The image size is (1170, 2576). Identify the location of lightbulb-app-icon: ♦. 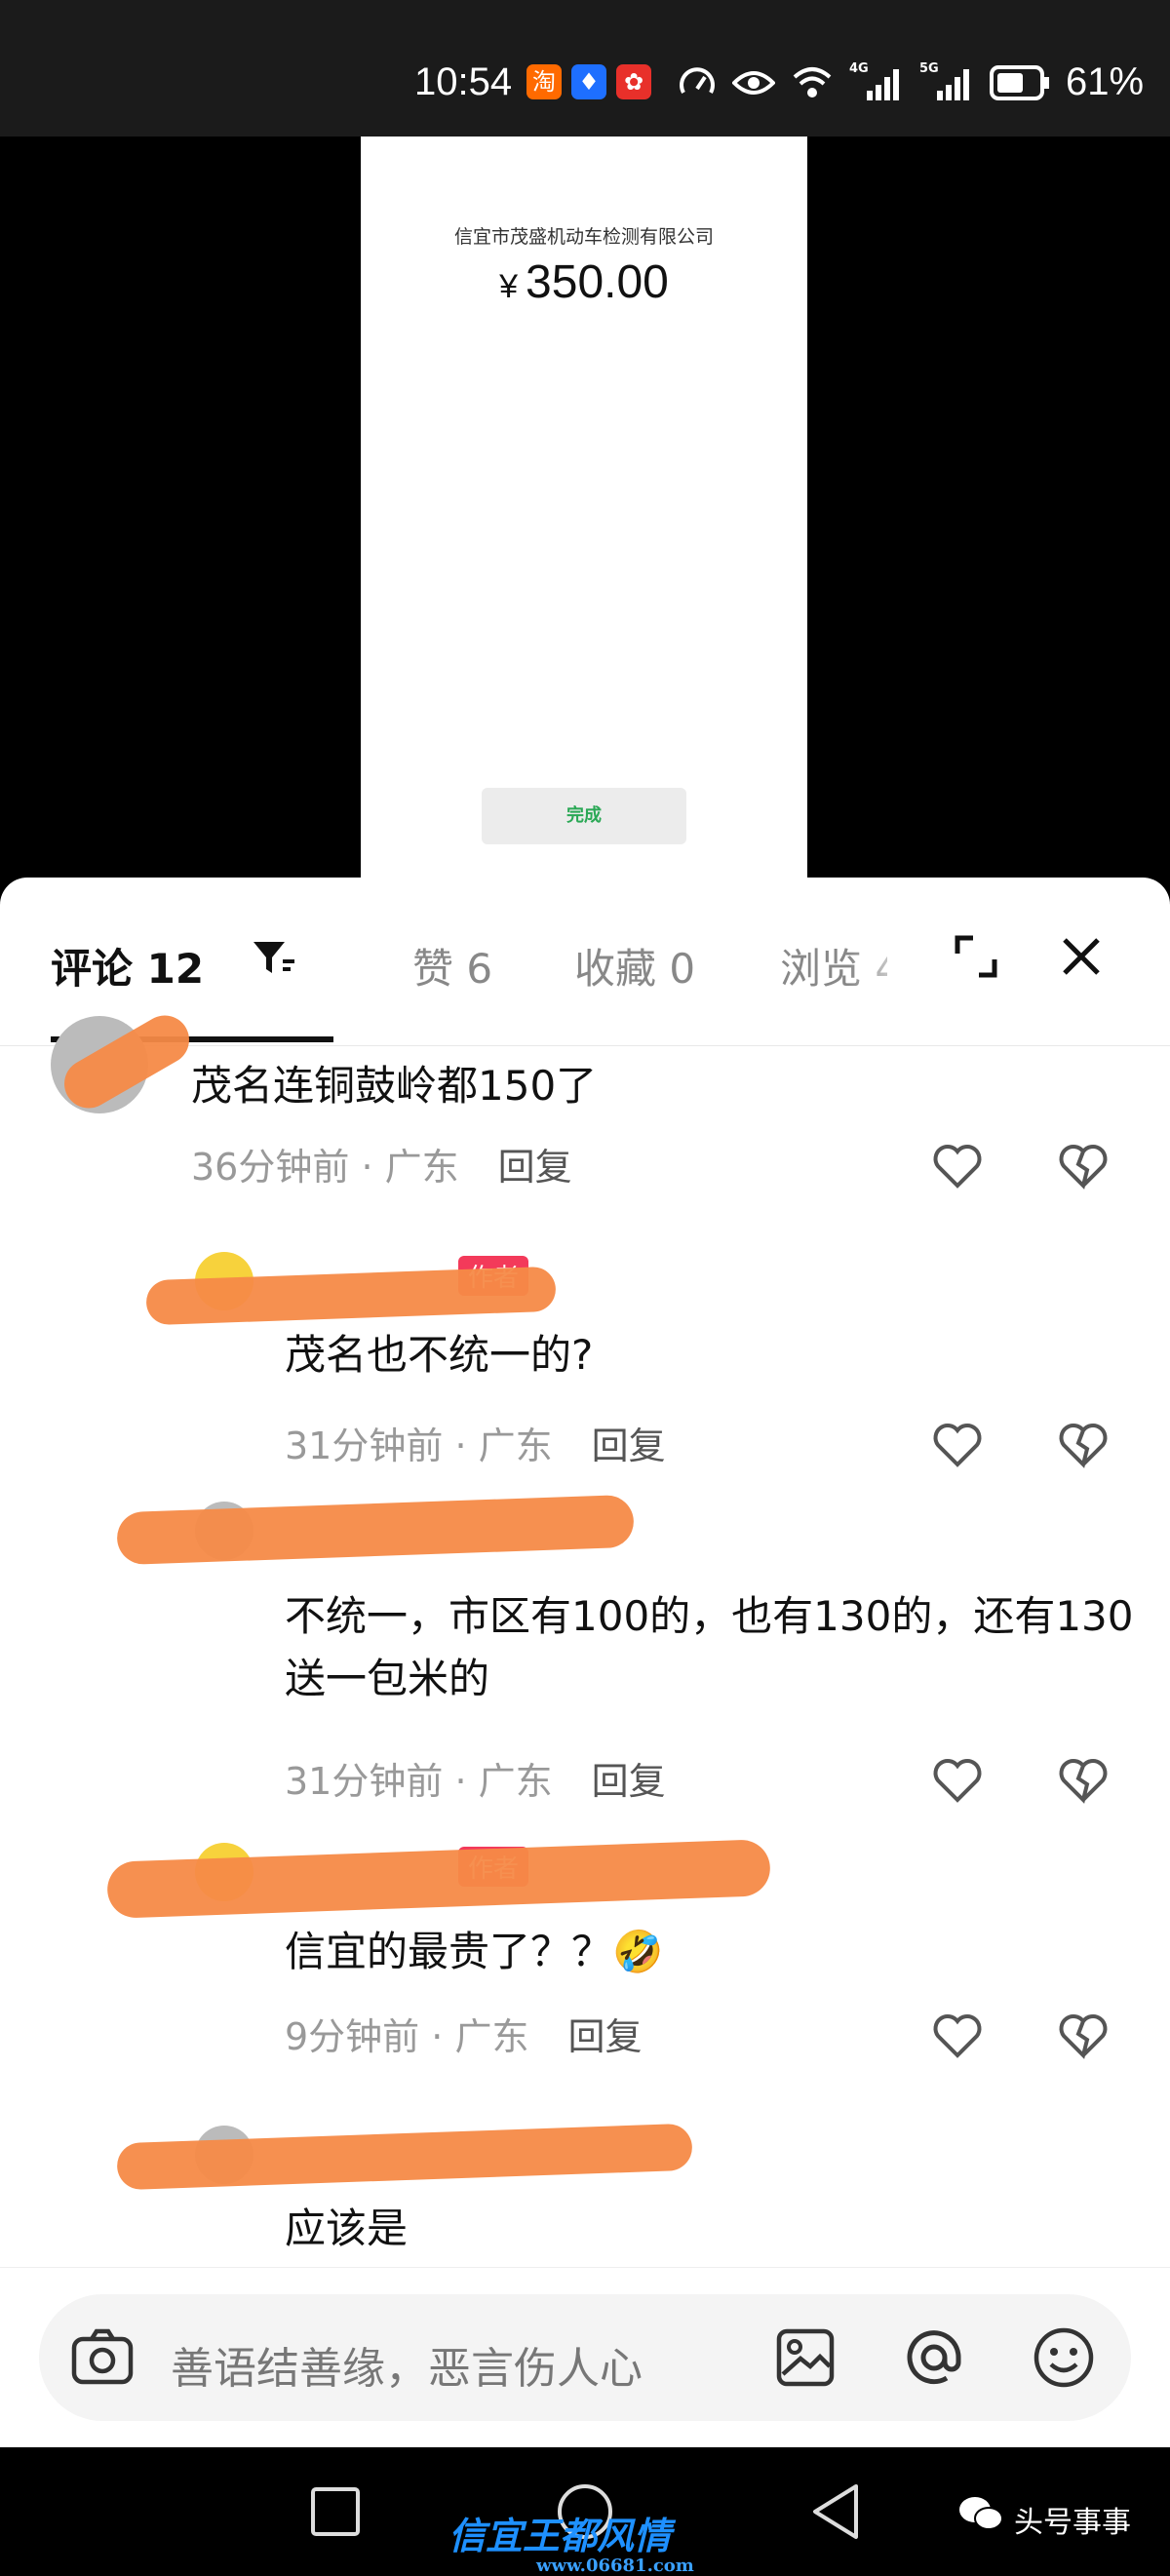
(588, 81).